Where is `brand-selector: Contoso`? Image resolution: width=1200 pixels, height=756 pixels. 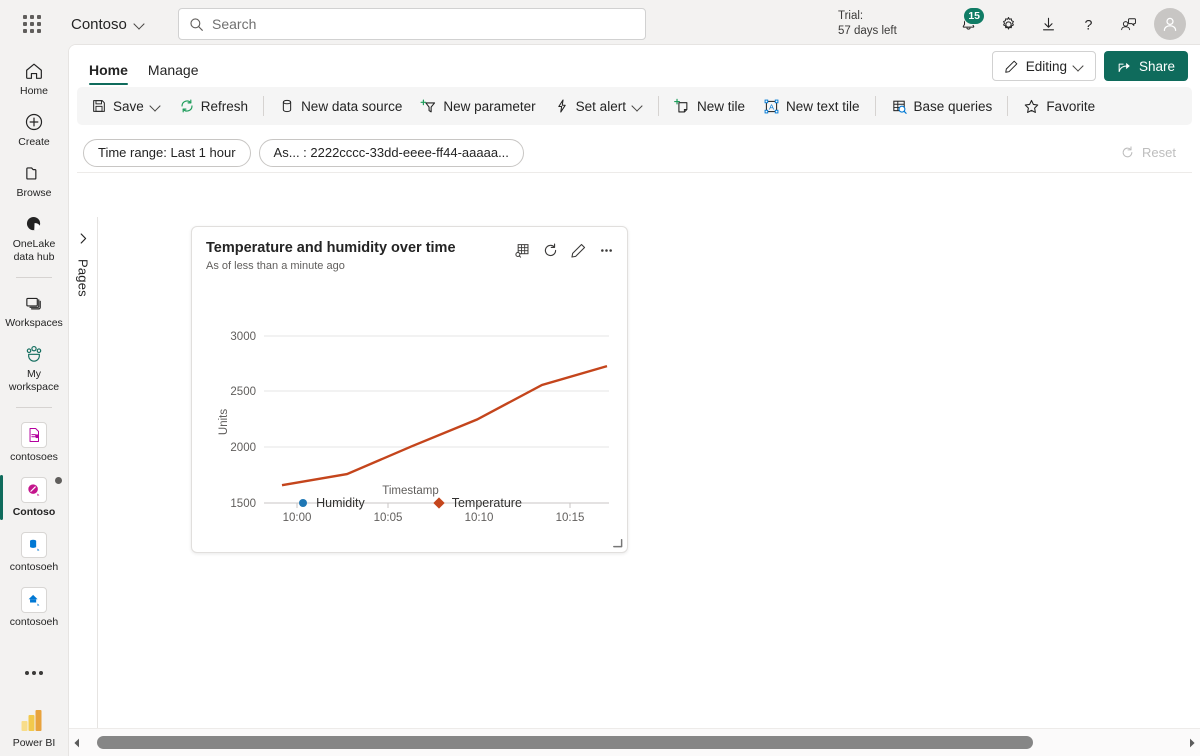 brand-selector: Contoso is located at coordinates (108, 24).